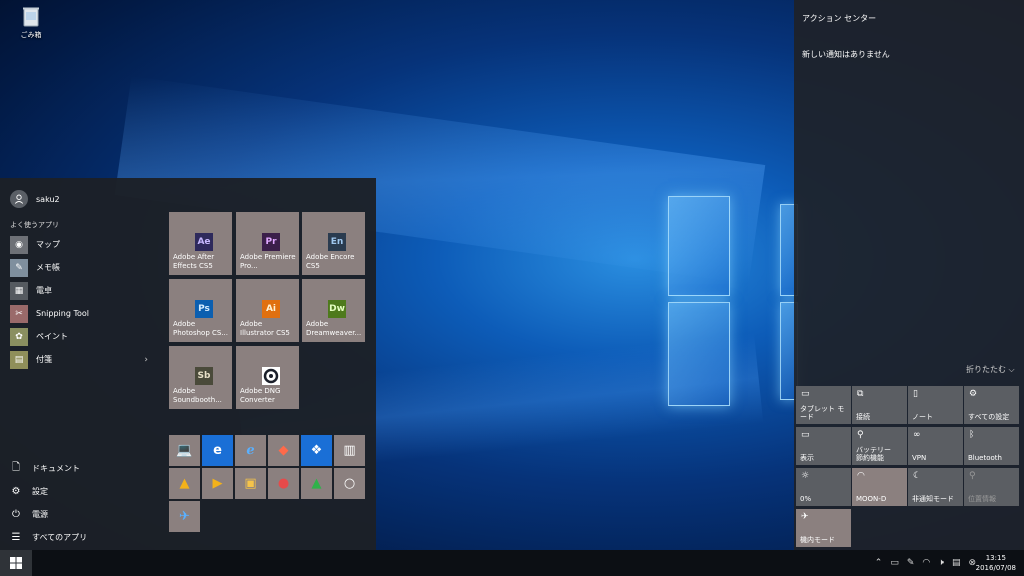 The image size is (1024, 576). Describe the element at coordinates (80, 267) in the screenshot. I see `app-item-notepad: ✎ メモ帳` at that location.